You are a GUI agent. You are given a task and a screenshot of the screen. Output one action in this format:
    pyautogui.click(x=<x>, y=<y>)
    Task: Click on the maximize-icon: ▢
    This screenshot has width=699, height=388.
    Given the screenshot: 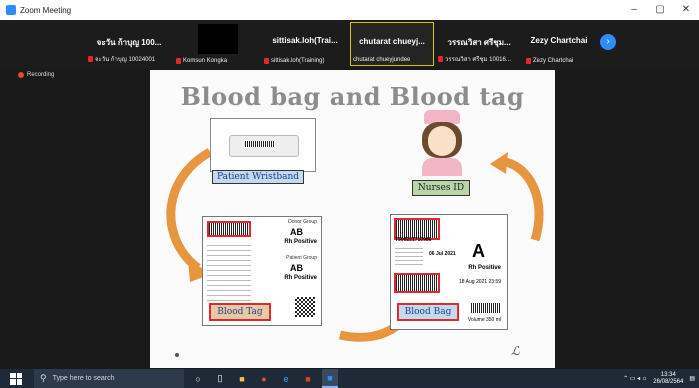 What is the action you would take?
    pyautogui.click(x=660, y=10)
    